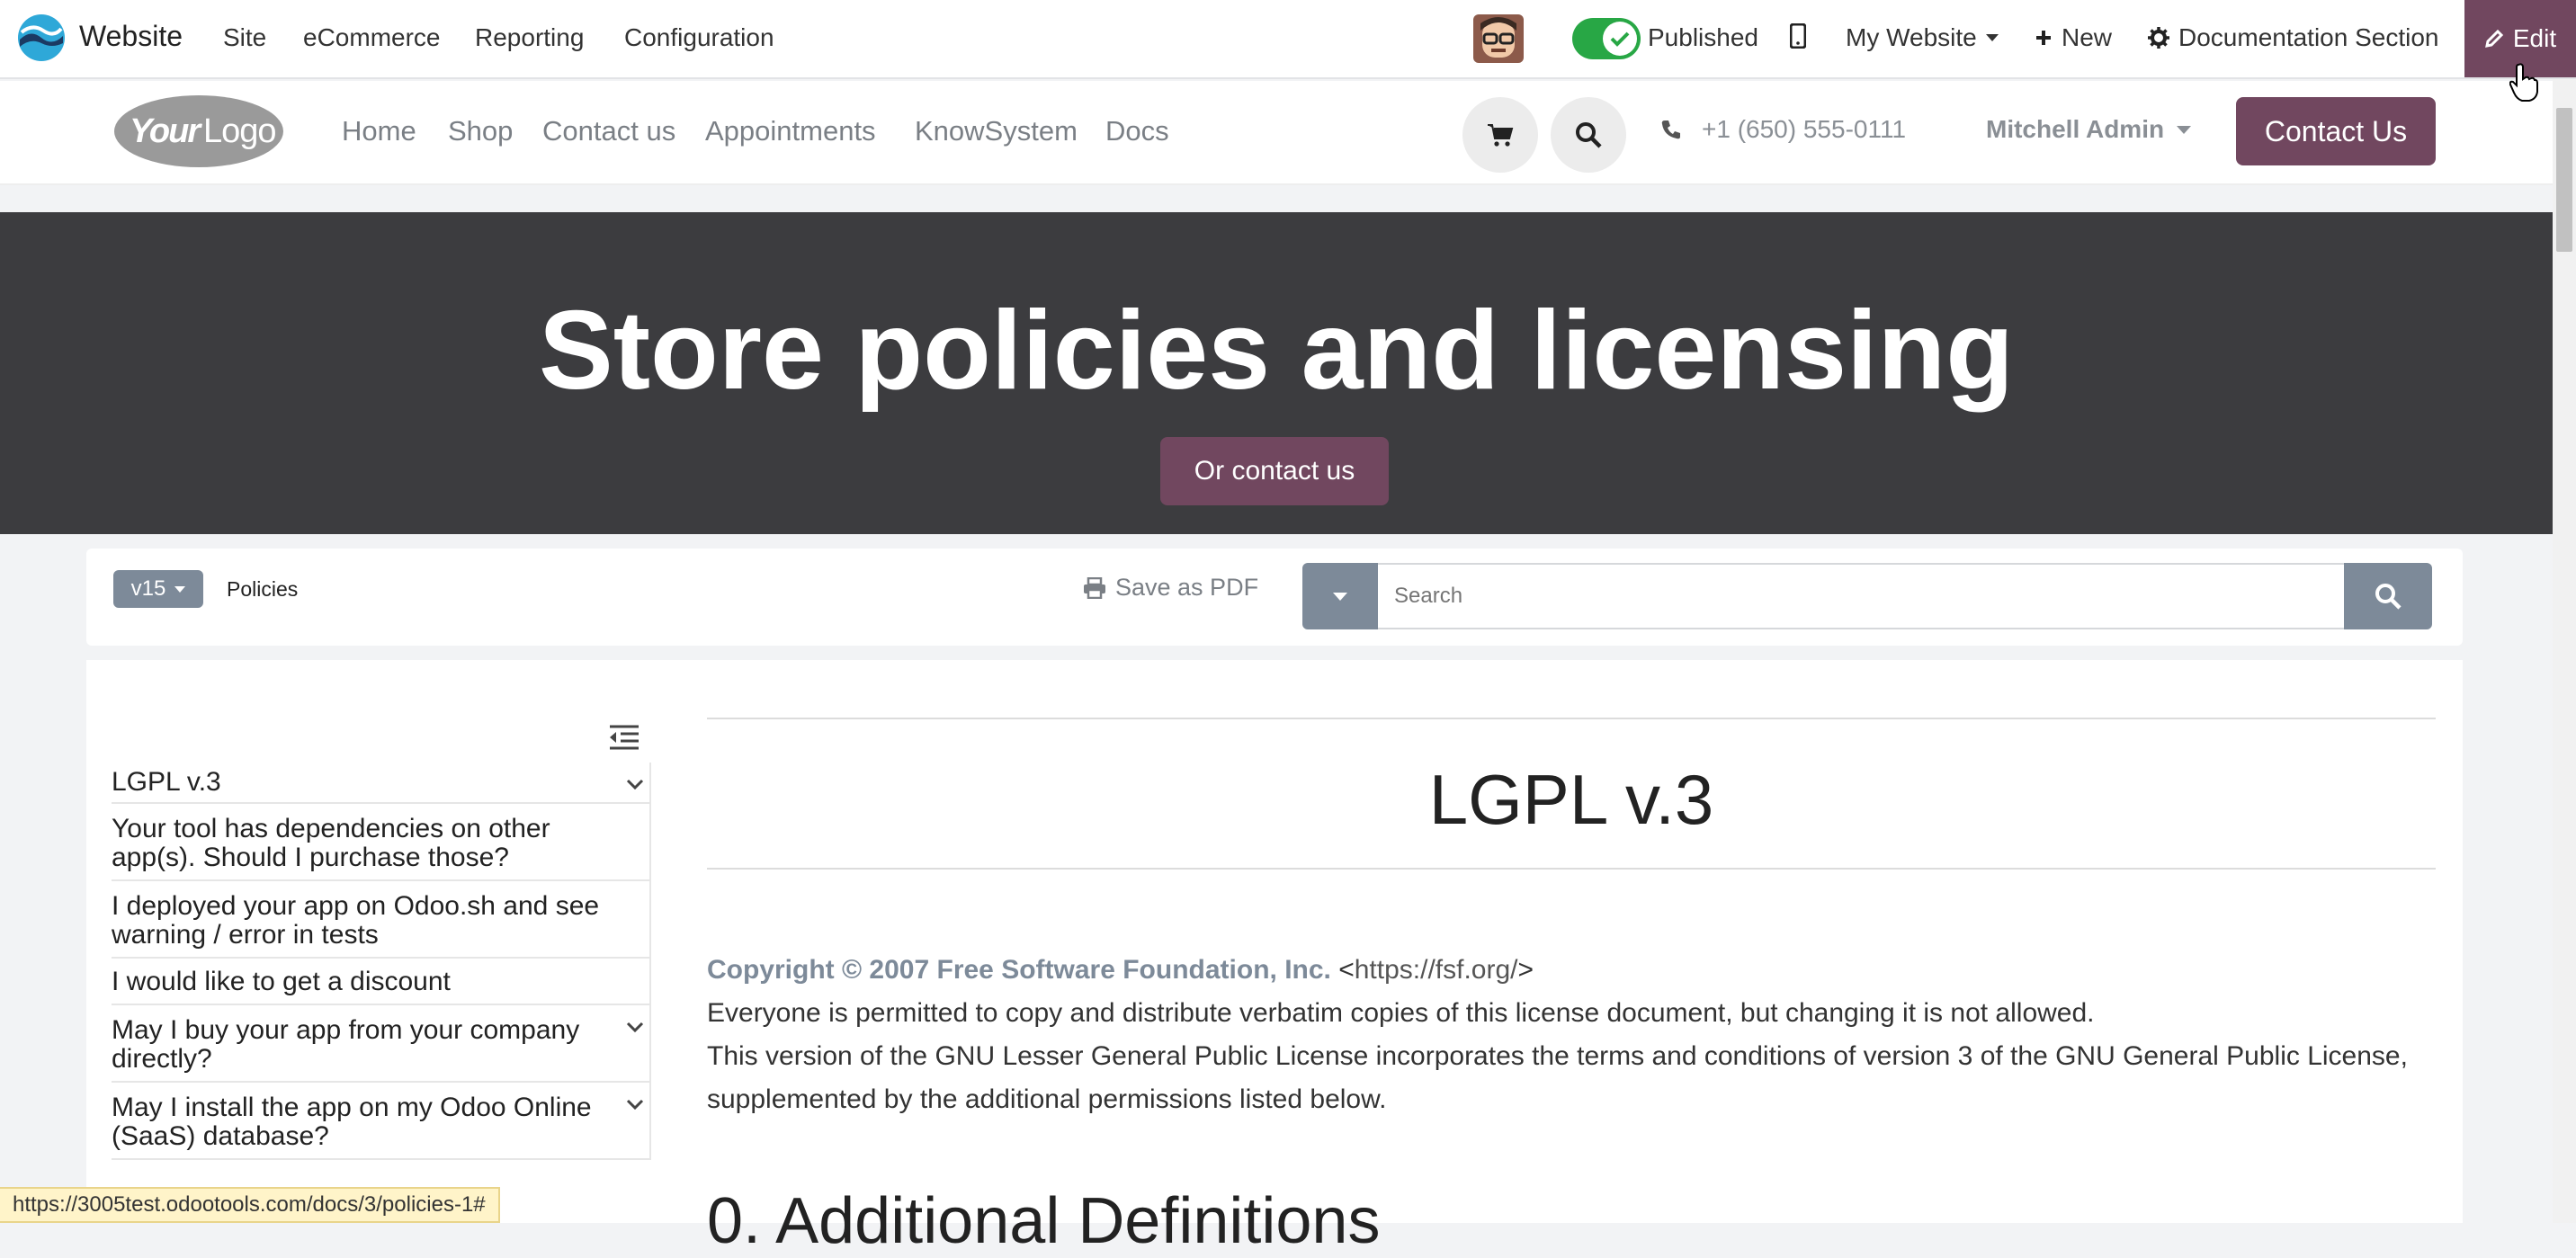 This screenshot has width=2576, height=1258. I want to click on section-heading: 0. Additional Definitions, so click(1044, 1221).